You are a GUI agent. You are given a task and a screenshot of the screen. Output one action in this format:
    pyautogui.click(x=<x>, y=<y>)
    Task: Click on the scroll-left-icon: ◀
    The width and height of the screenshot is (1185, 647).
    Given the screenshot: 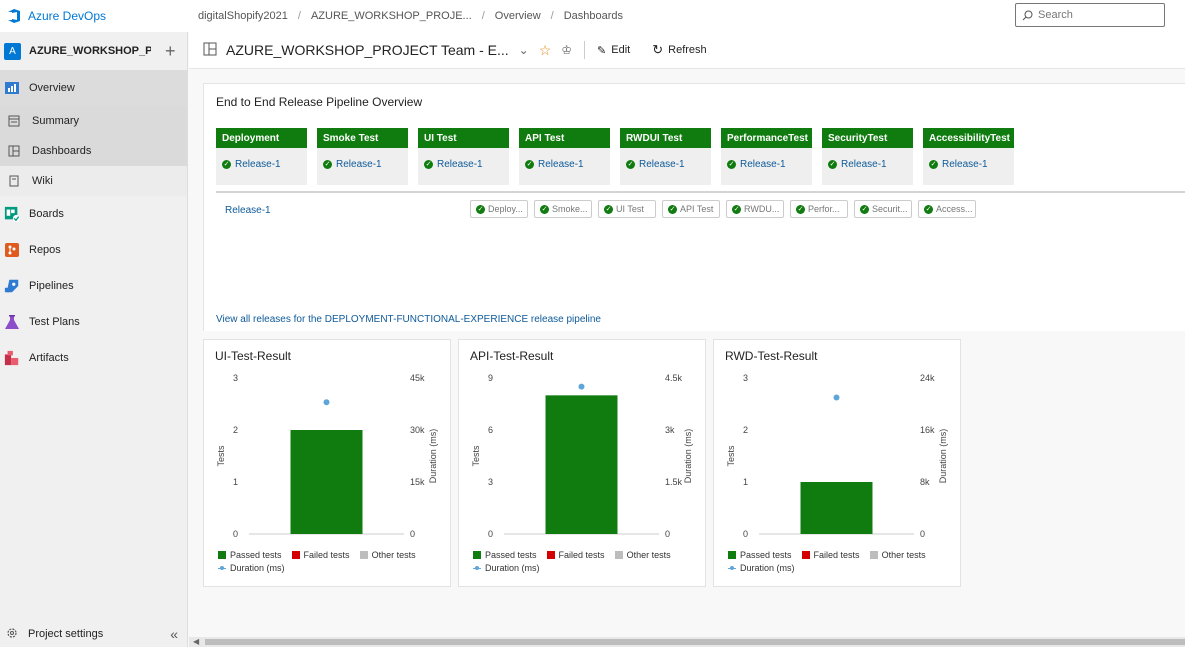 What is the action you would take?
    pyautogui.click(x=196, y=641)
    